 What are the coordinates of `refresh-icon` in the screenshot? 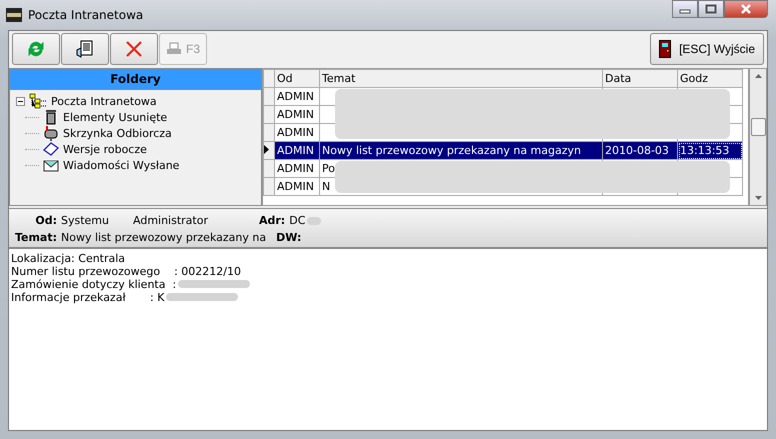 It's located at (36, 49).